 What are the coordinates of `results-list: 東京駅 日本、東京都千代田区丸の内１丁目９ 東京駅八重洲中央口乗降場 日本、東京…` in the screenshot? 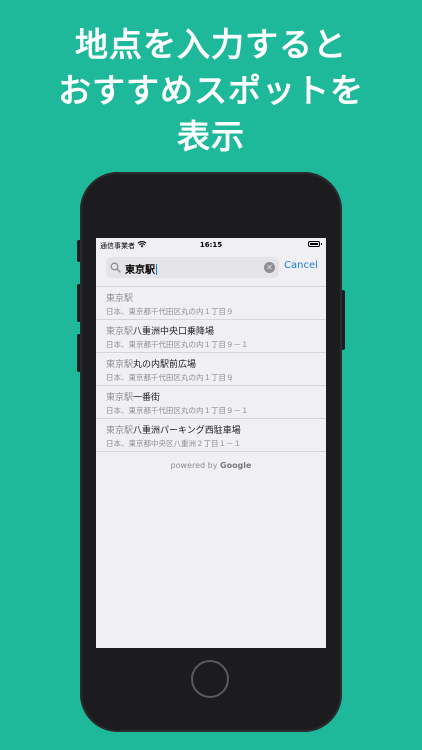 It's located at (211, 369).